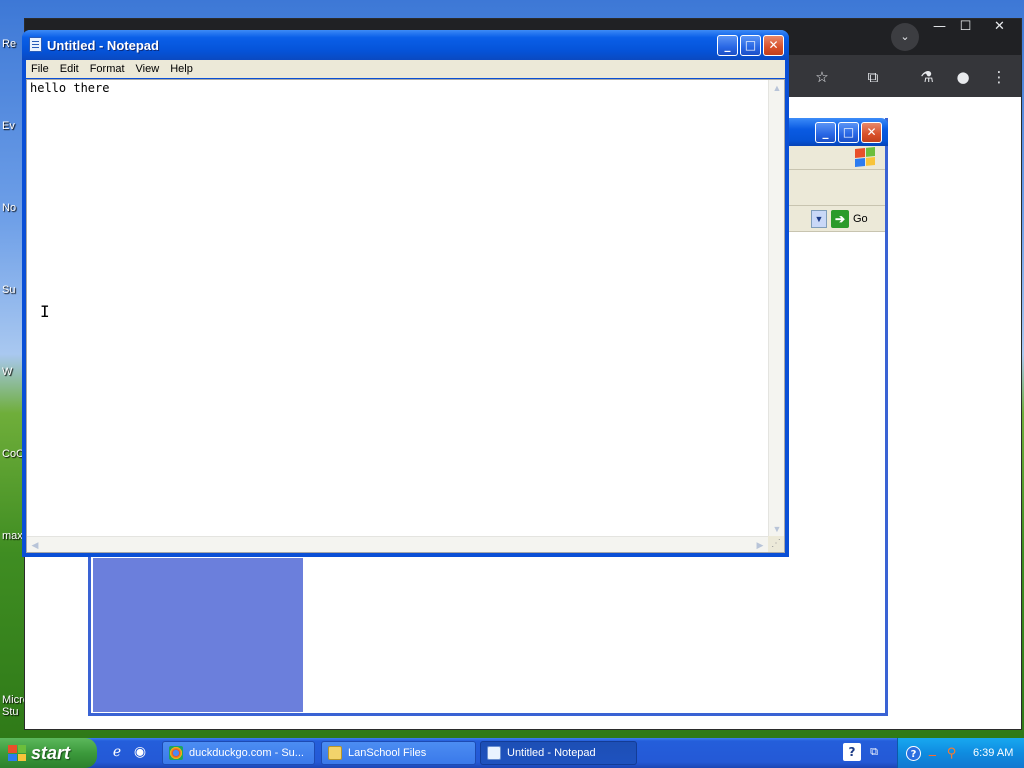 This screenshot has width=1024, height=768. Describe the element at coordinates (777, 529) in the screenshot. I see `scroll-down-icon: ▼` at that location.